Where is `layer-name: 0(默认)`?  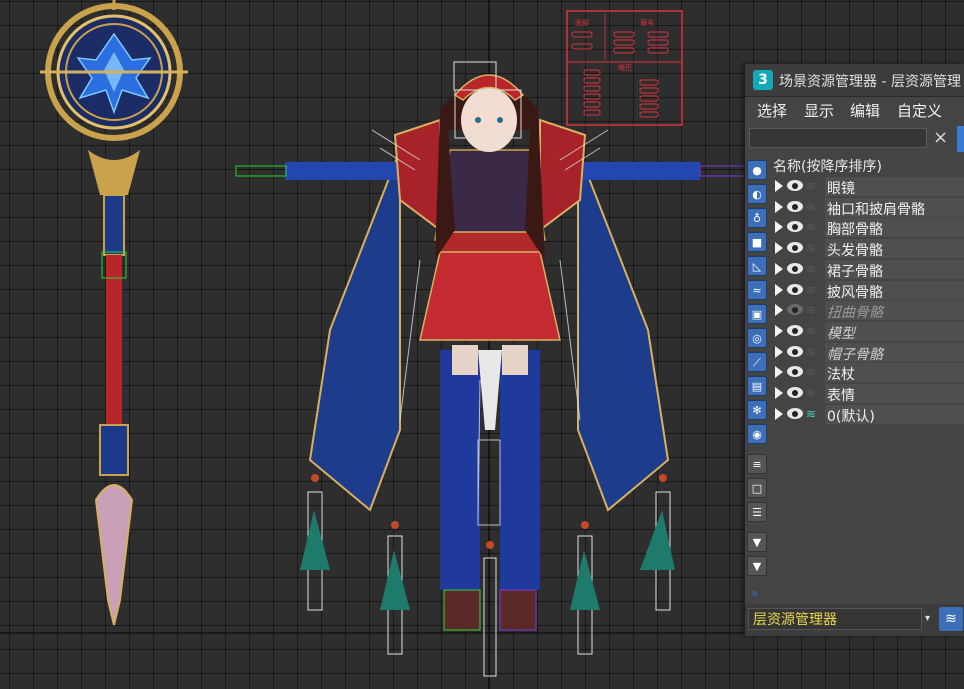
layer-name: 0(默认) is located at coordinates (851, 416).